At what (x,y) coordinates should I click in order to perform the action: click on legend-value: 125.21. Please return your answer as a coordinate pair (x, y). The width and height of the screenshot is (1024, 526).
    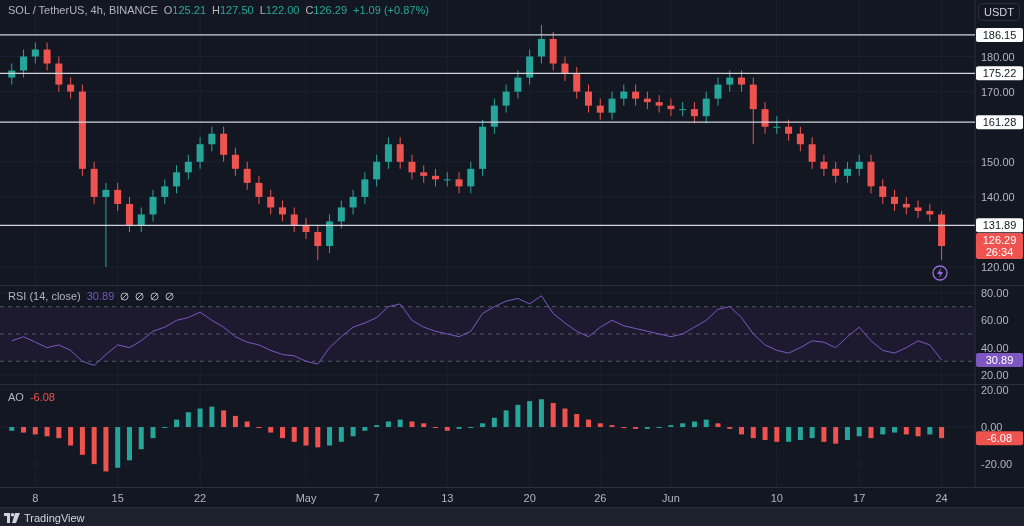
    Looking at the image, I should click on (189, 10).